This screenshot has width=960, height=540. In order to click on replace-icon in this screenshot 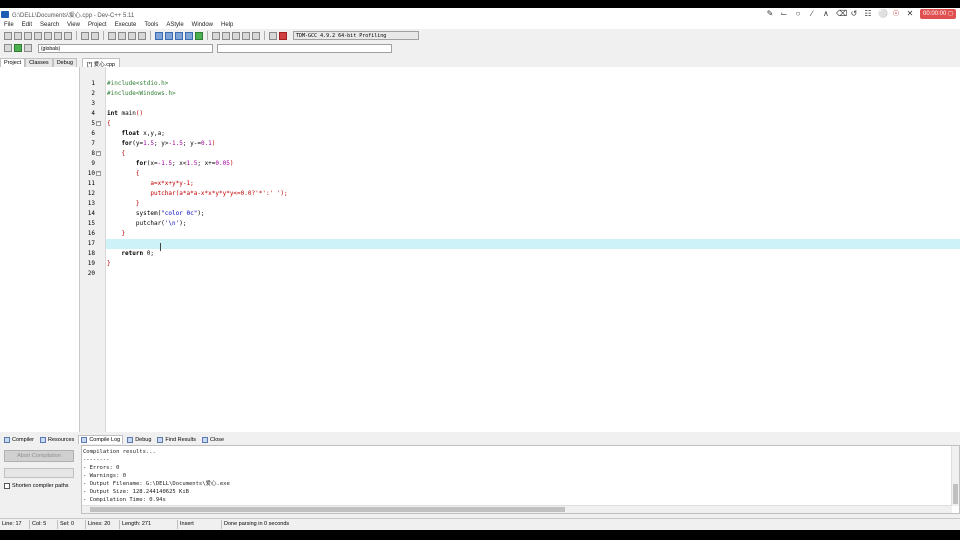, I will do `click(122, 35)`.